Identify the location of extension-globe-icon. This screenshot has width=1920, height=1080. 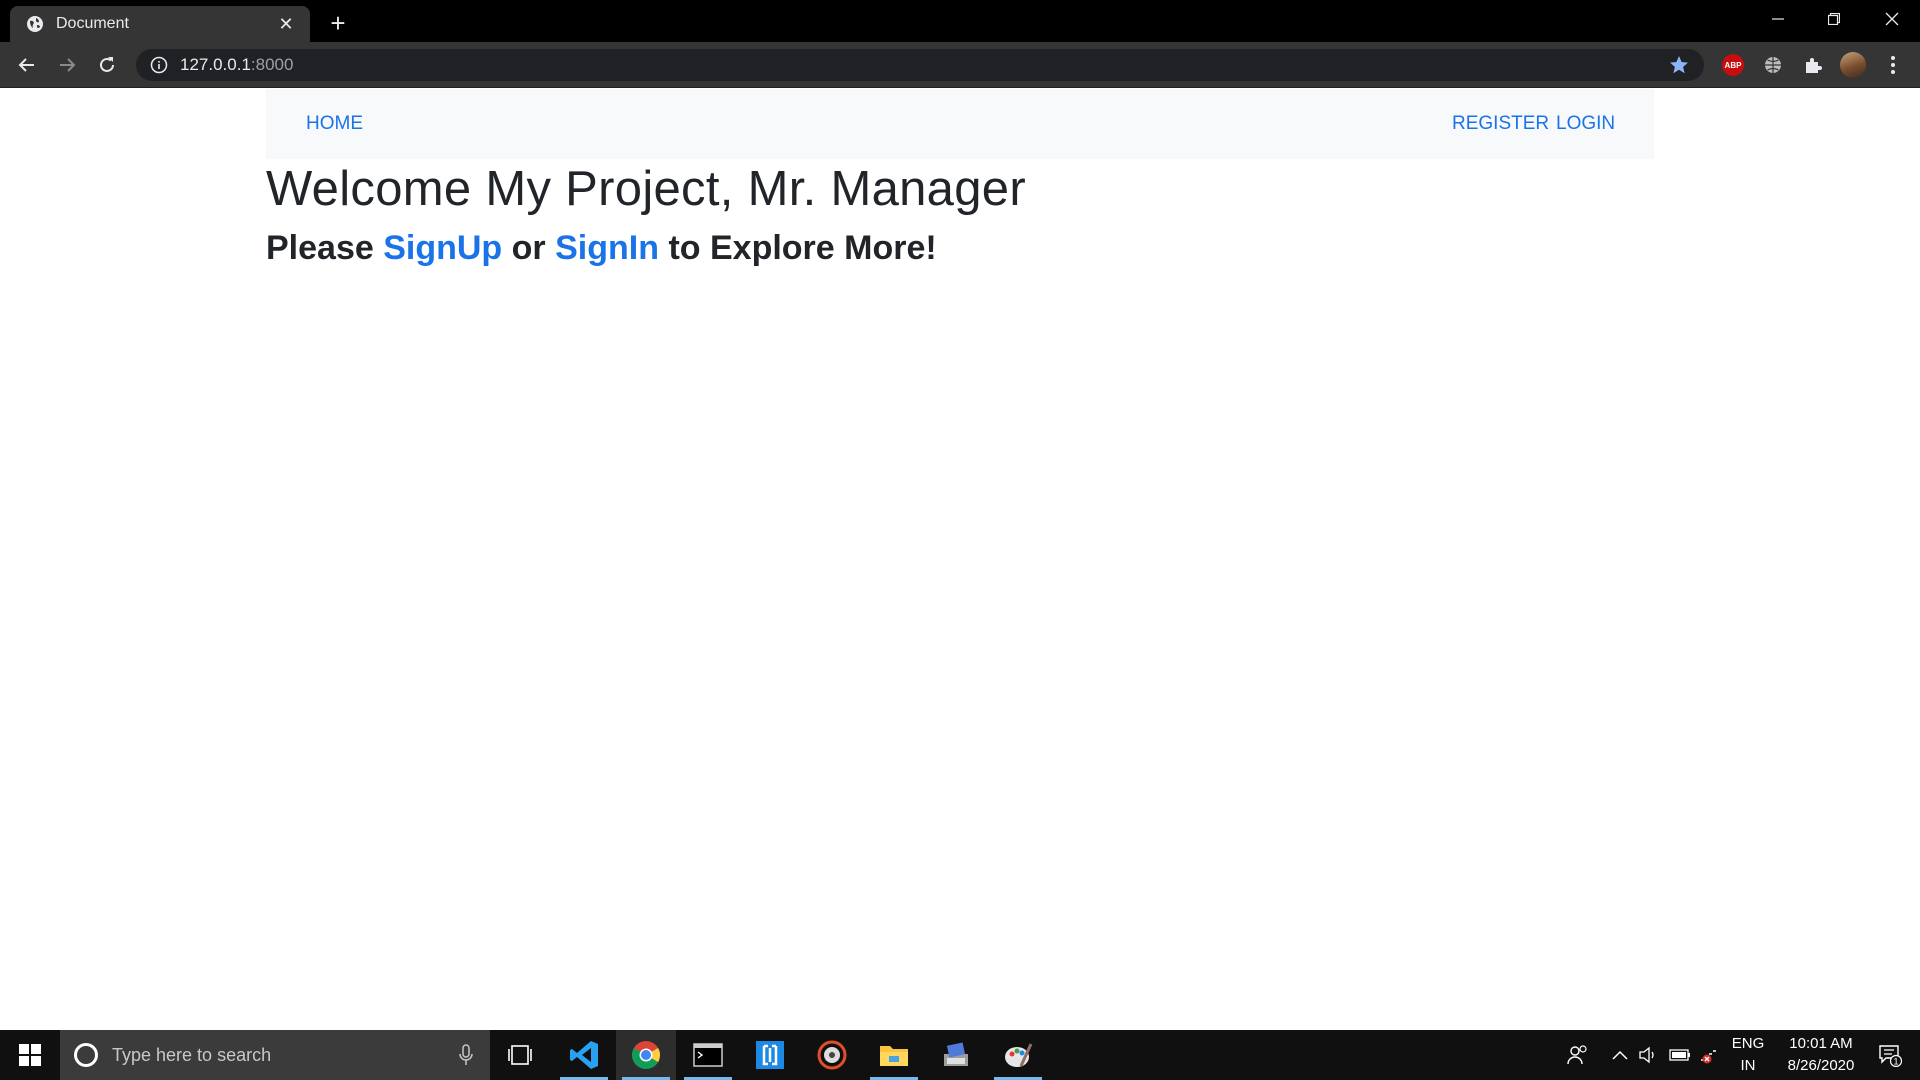
(1773, 65).